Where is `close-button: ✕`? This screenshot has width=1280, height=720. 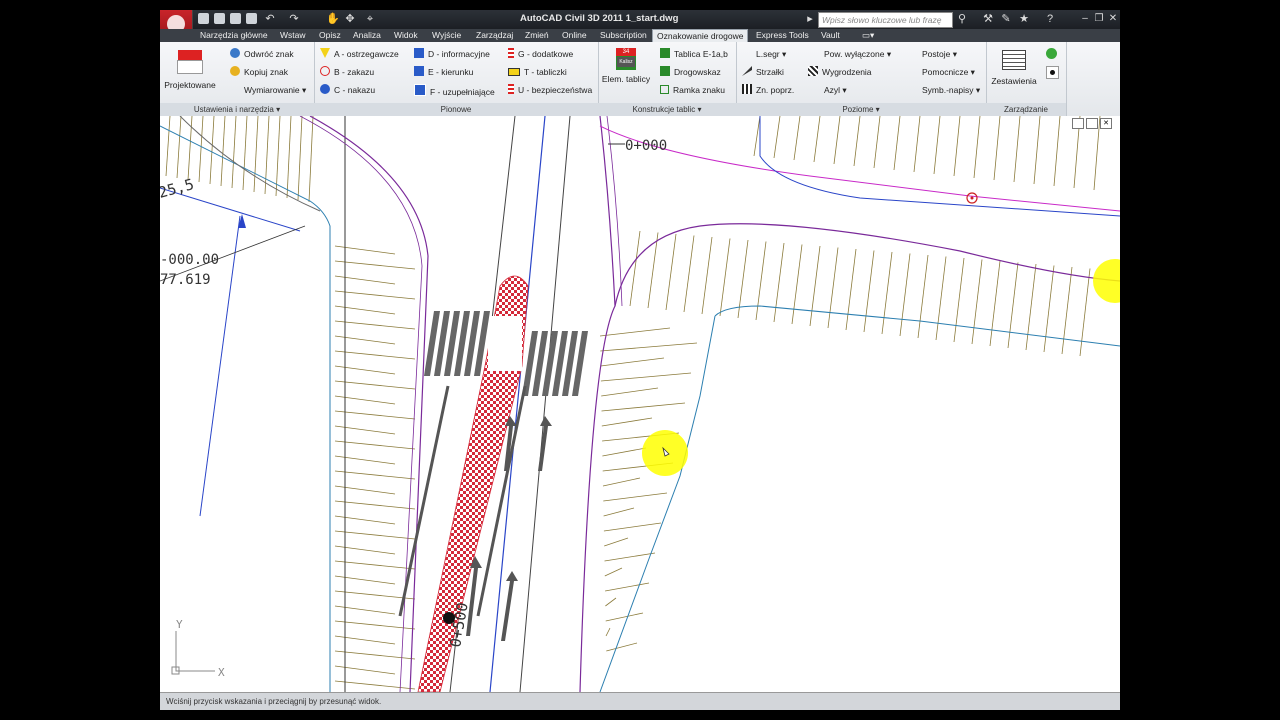 close-button: ✕ is located at coordinates (1113, 19).